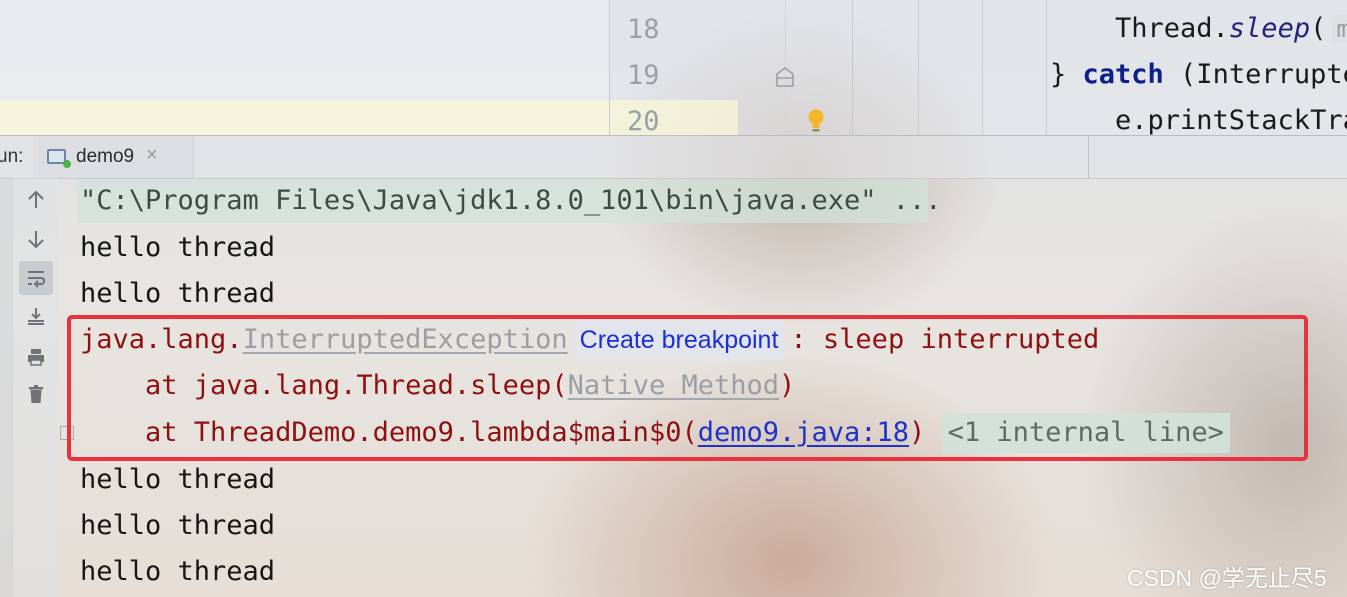  What do you see at coordinates (152, 155) in the screenshot?
I see `close-icon: ×` at bounding box center [152, 155].